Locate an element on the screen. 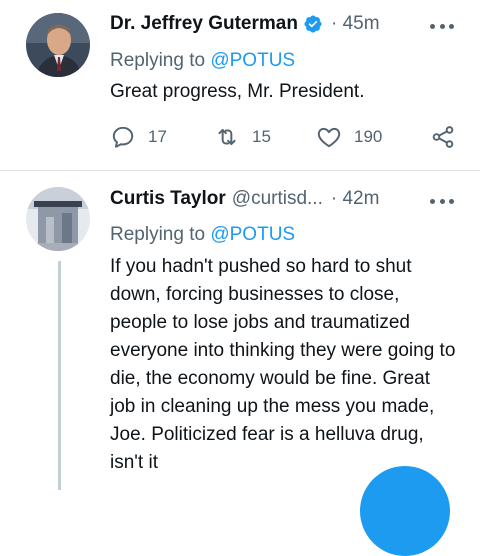  tweet-text: Great progress, Mr. President. is located at coordinates (237, 91).